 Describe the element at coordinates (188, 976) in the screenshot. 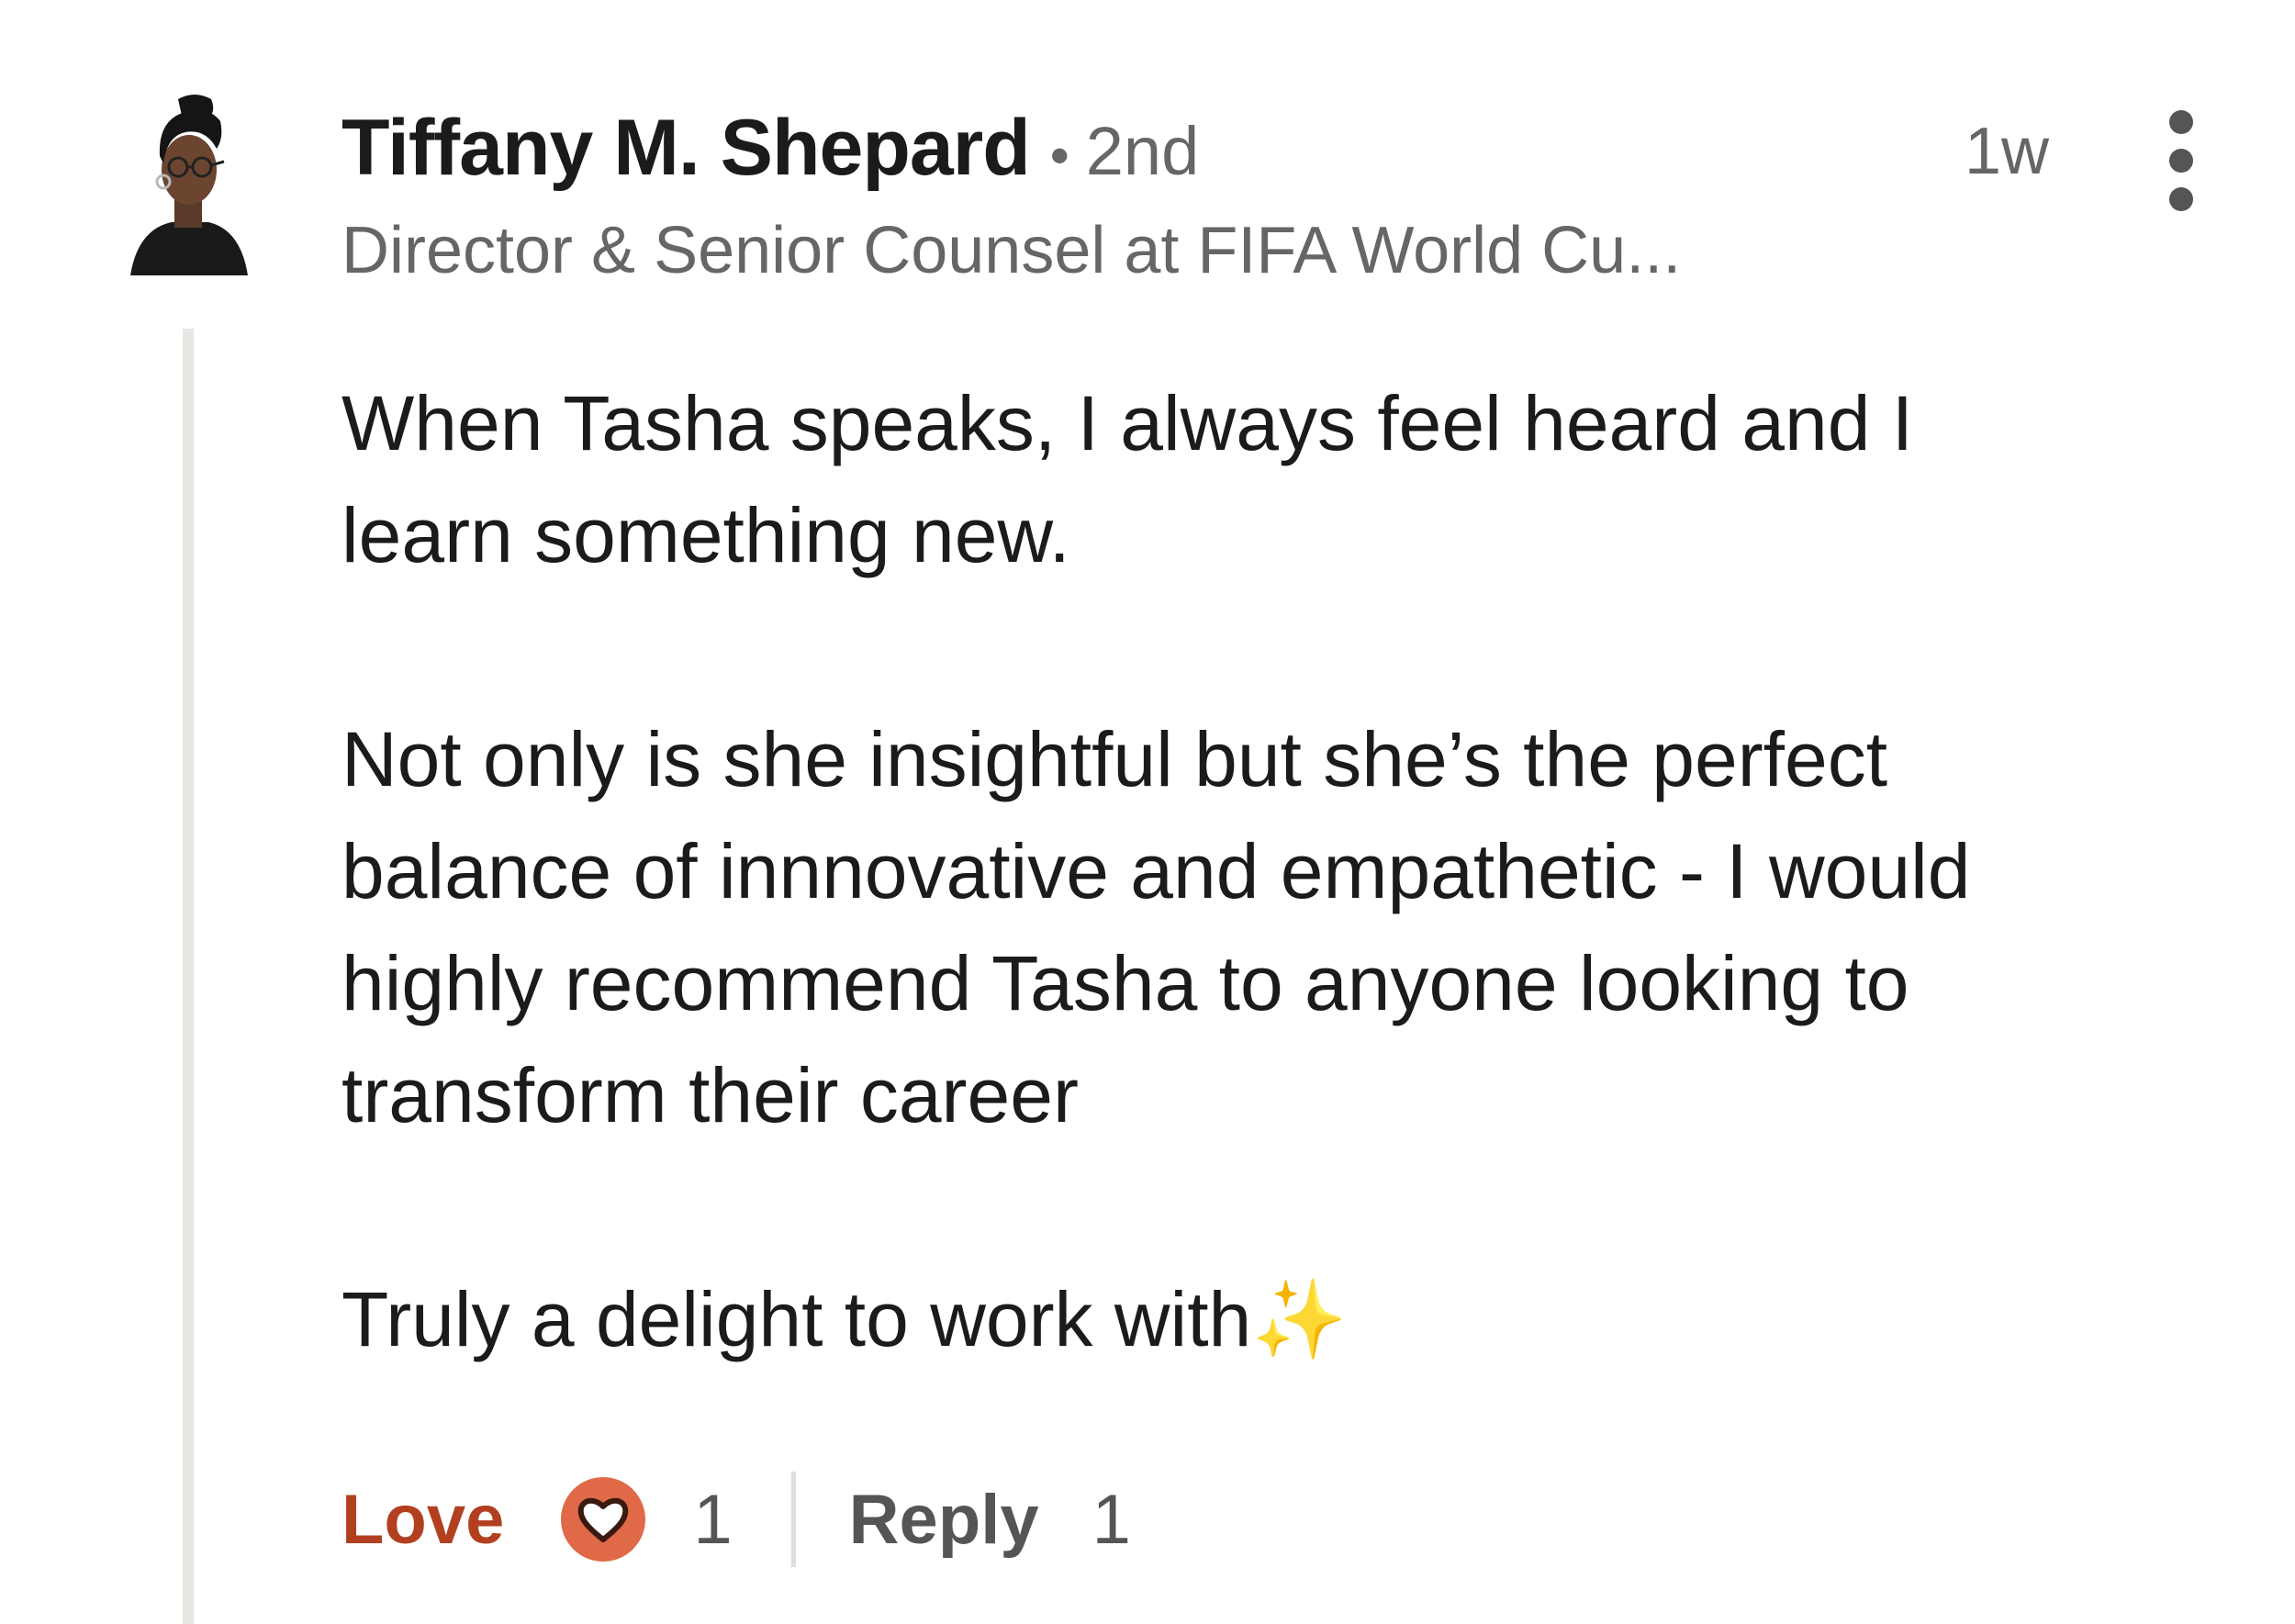

I see `thread-line` at that location.